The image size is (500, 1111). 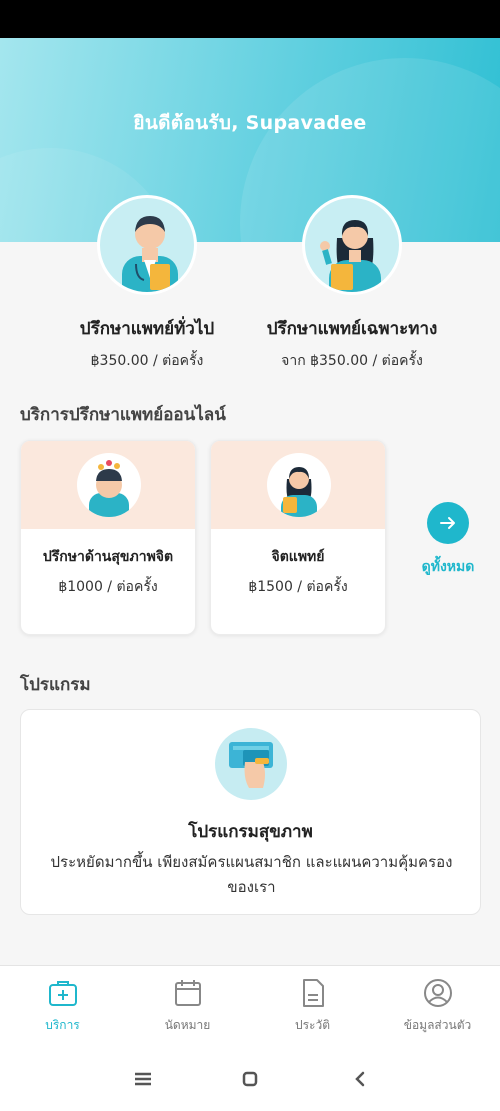 What do you see at coordinates (147, 361) in the screenshot?
I see `general-consult-price: ฿350.00 / ต่อครั้ง` at bounding box center [147, 361].